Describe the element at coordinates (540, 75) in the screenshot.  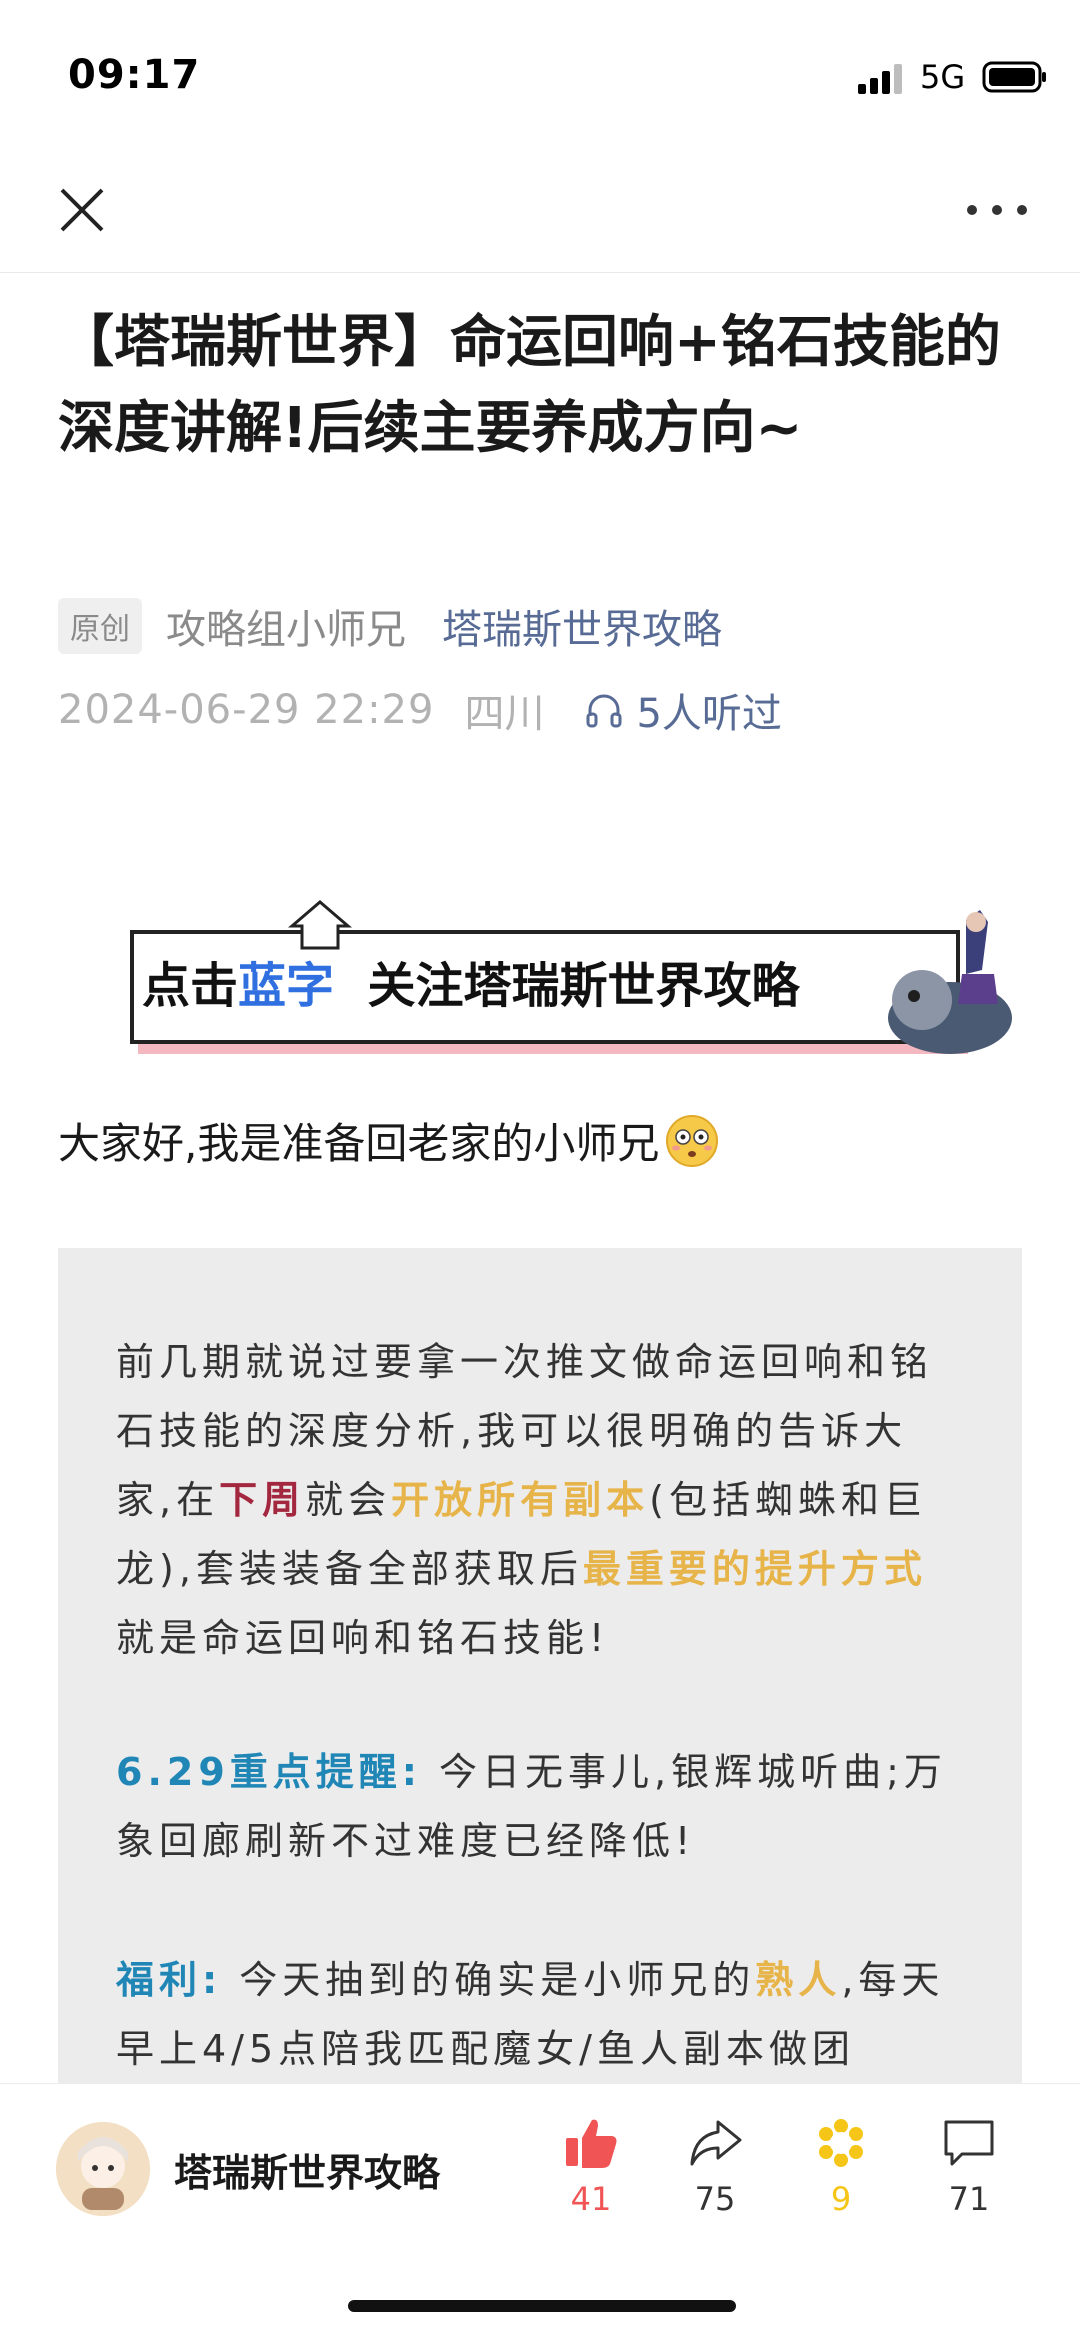
I see `status-bar: 09:17 5G` at that location.